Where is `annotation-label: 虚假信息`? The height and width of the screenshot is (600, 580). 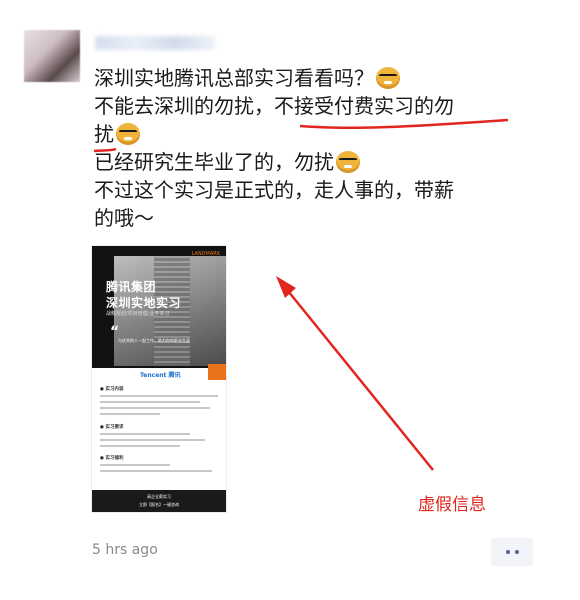 annotation-label: 虚假信息 is located at coordinates (452, 505).